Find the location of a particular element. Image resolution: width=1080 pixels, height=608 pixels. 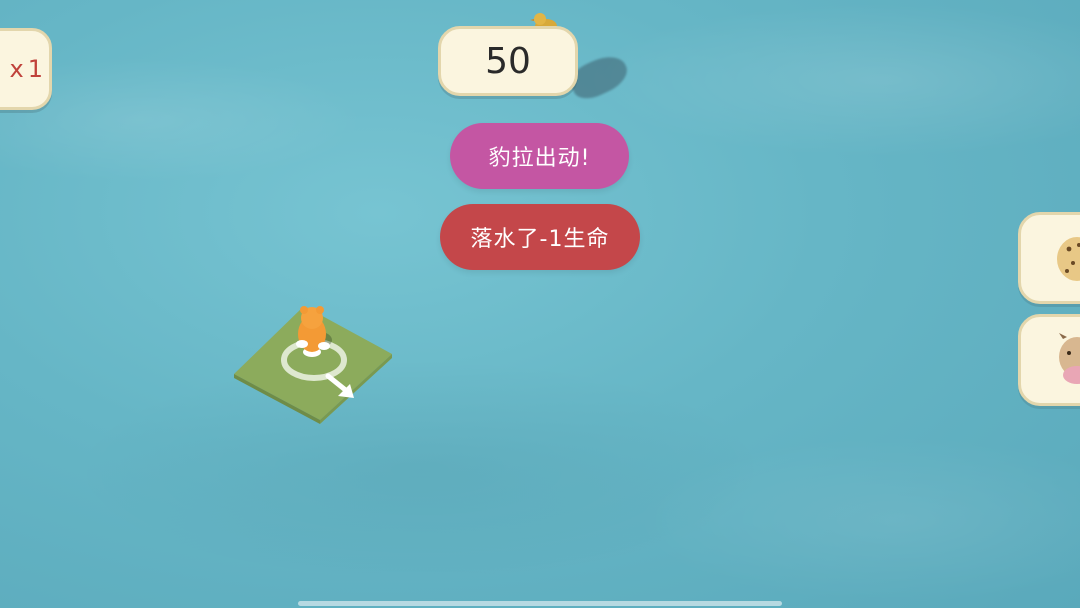

score-counter: 50 is located at coordinates (508, 61).